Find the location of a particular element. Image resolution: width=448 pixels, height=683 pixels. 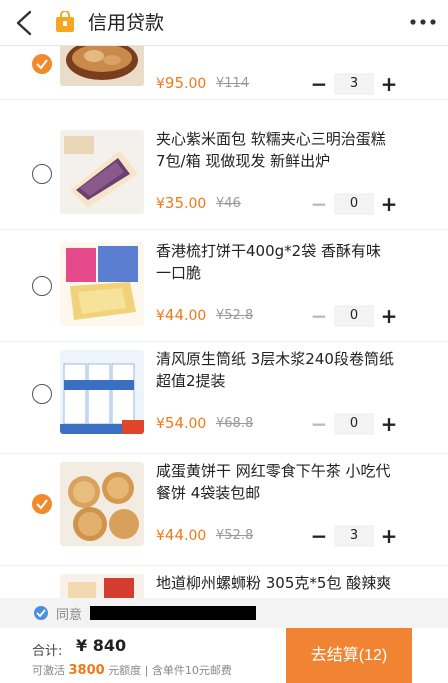

credit-info: 可激活 3800 元额度 | 含单件10元邮费 is located at coordinates (132, 670).